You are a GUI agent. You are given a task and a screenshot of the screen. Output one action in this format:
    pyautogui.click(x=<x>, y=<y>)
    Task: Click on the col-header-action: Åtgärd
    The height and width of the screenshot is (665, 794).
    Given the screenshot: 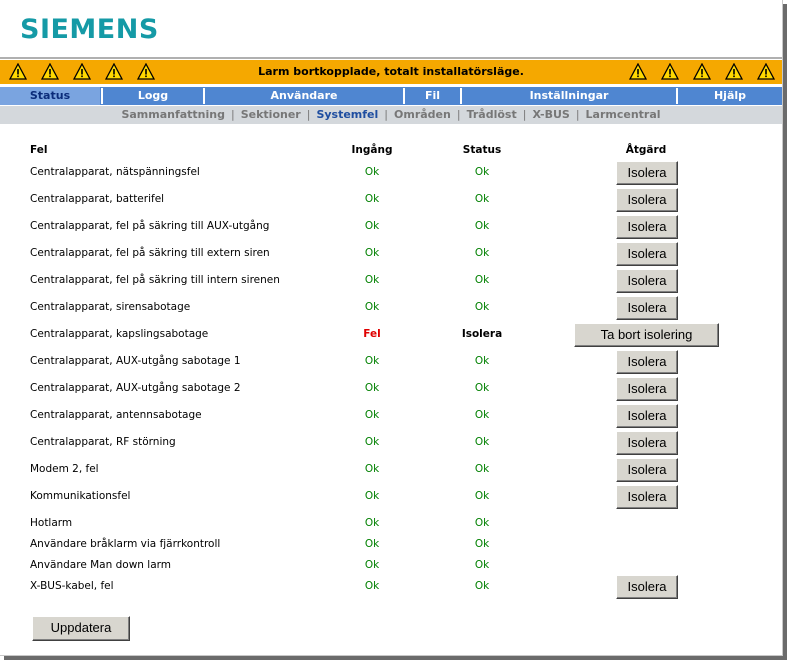 What is the action you would take?
    pyautogui.click(x=646, y=150)
    